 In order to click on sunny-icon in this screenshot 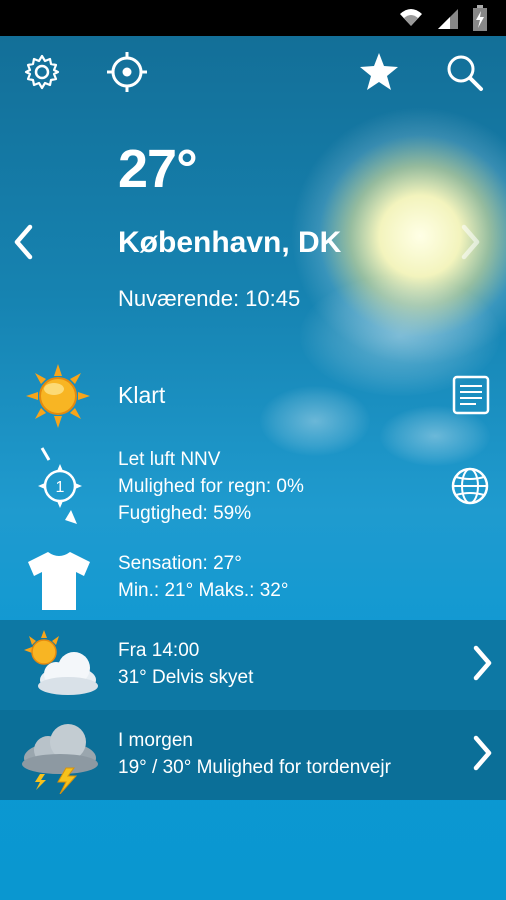, I will do `click(58, 398)`.